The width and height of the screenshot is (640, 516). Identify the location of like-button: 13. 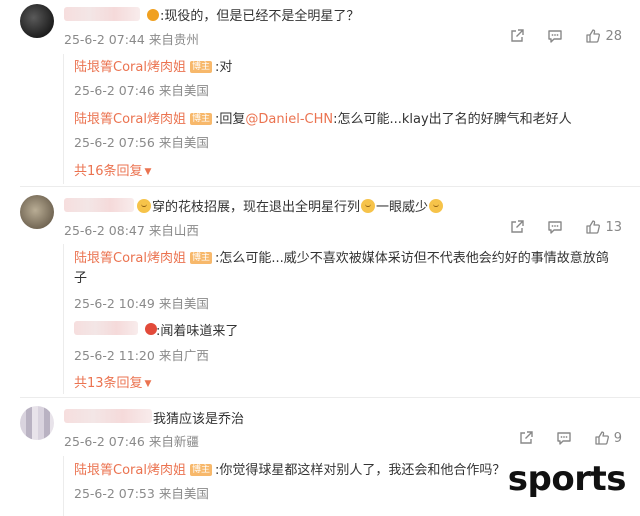
(603, 227).